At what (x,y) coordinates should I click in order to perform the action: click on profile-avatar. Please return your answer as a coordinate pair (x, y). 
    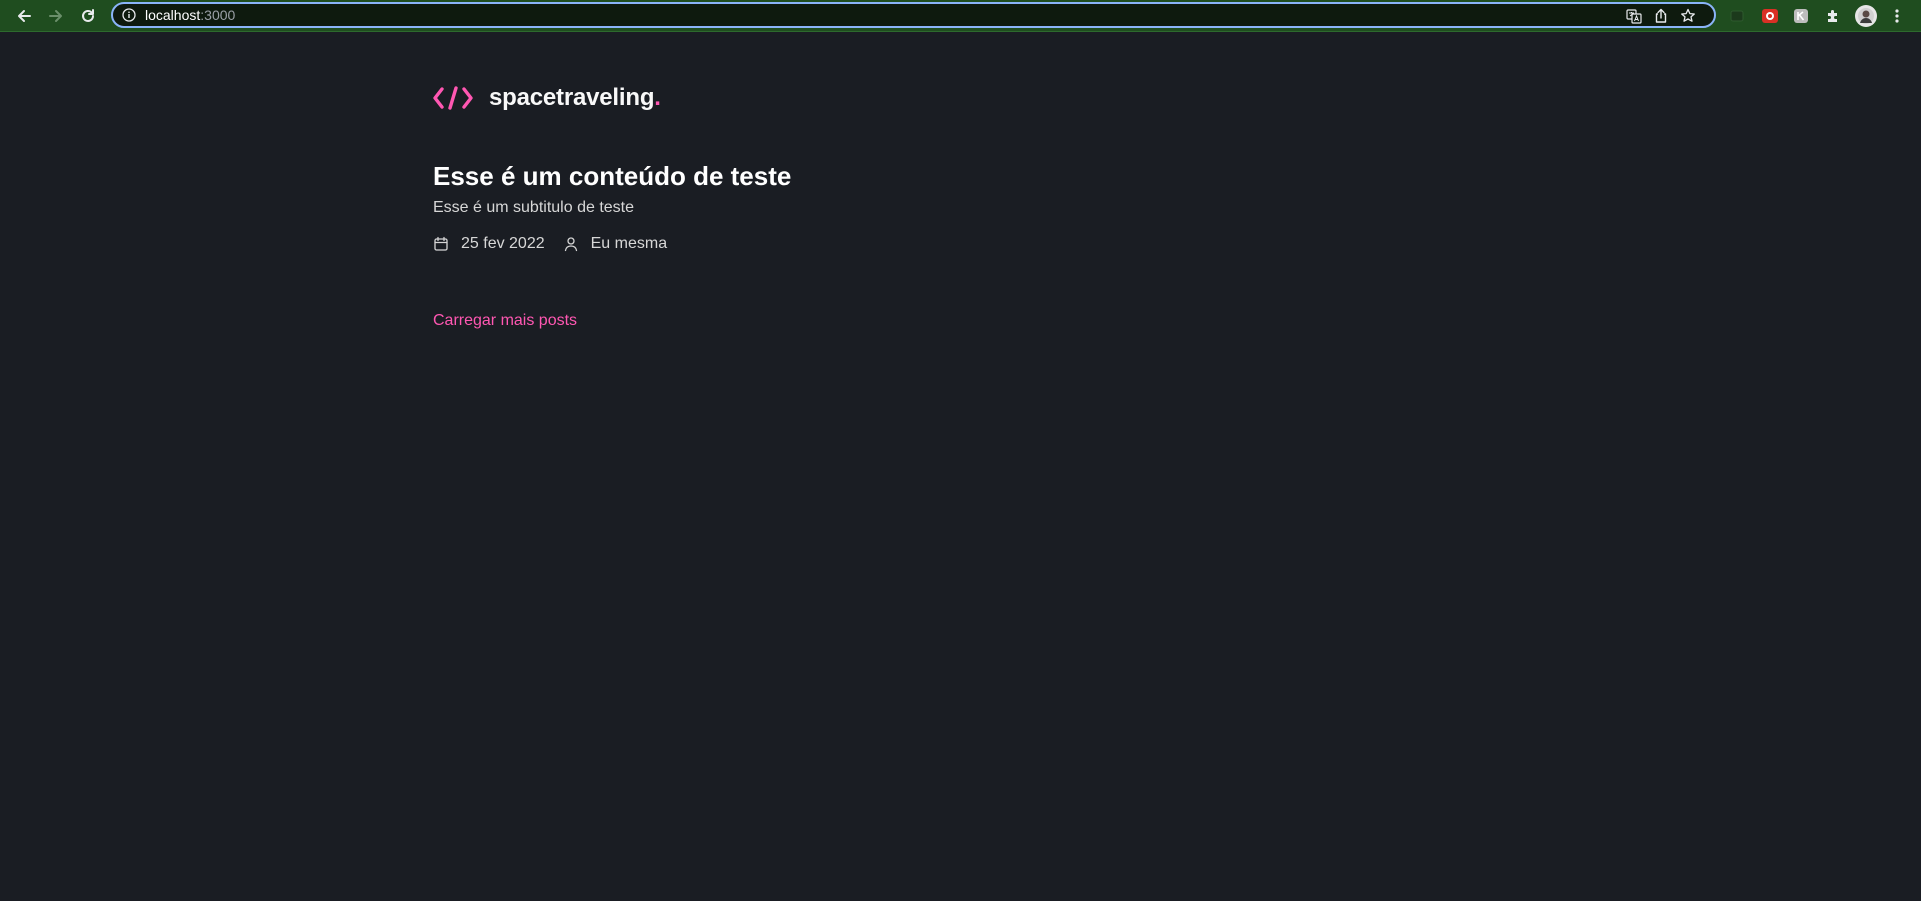
    Looking at the image, I should click on (1866, 16).